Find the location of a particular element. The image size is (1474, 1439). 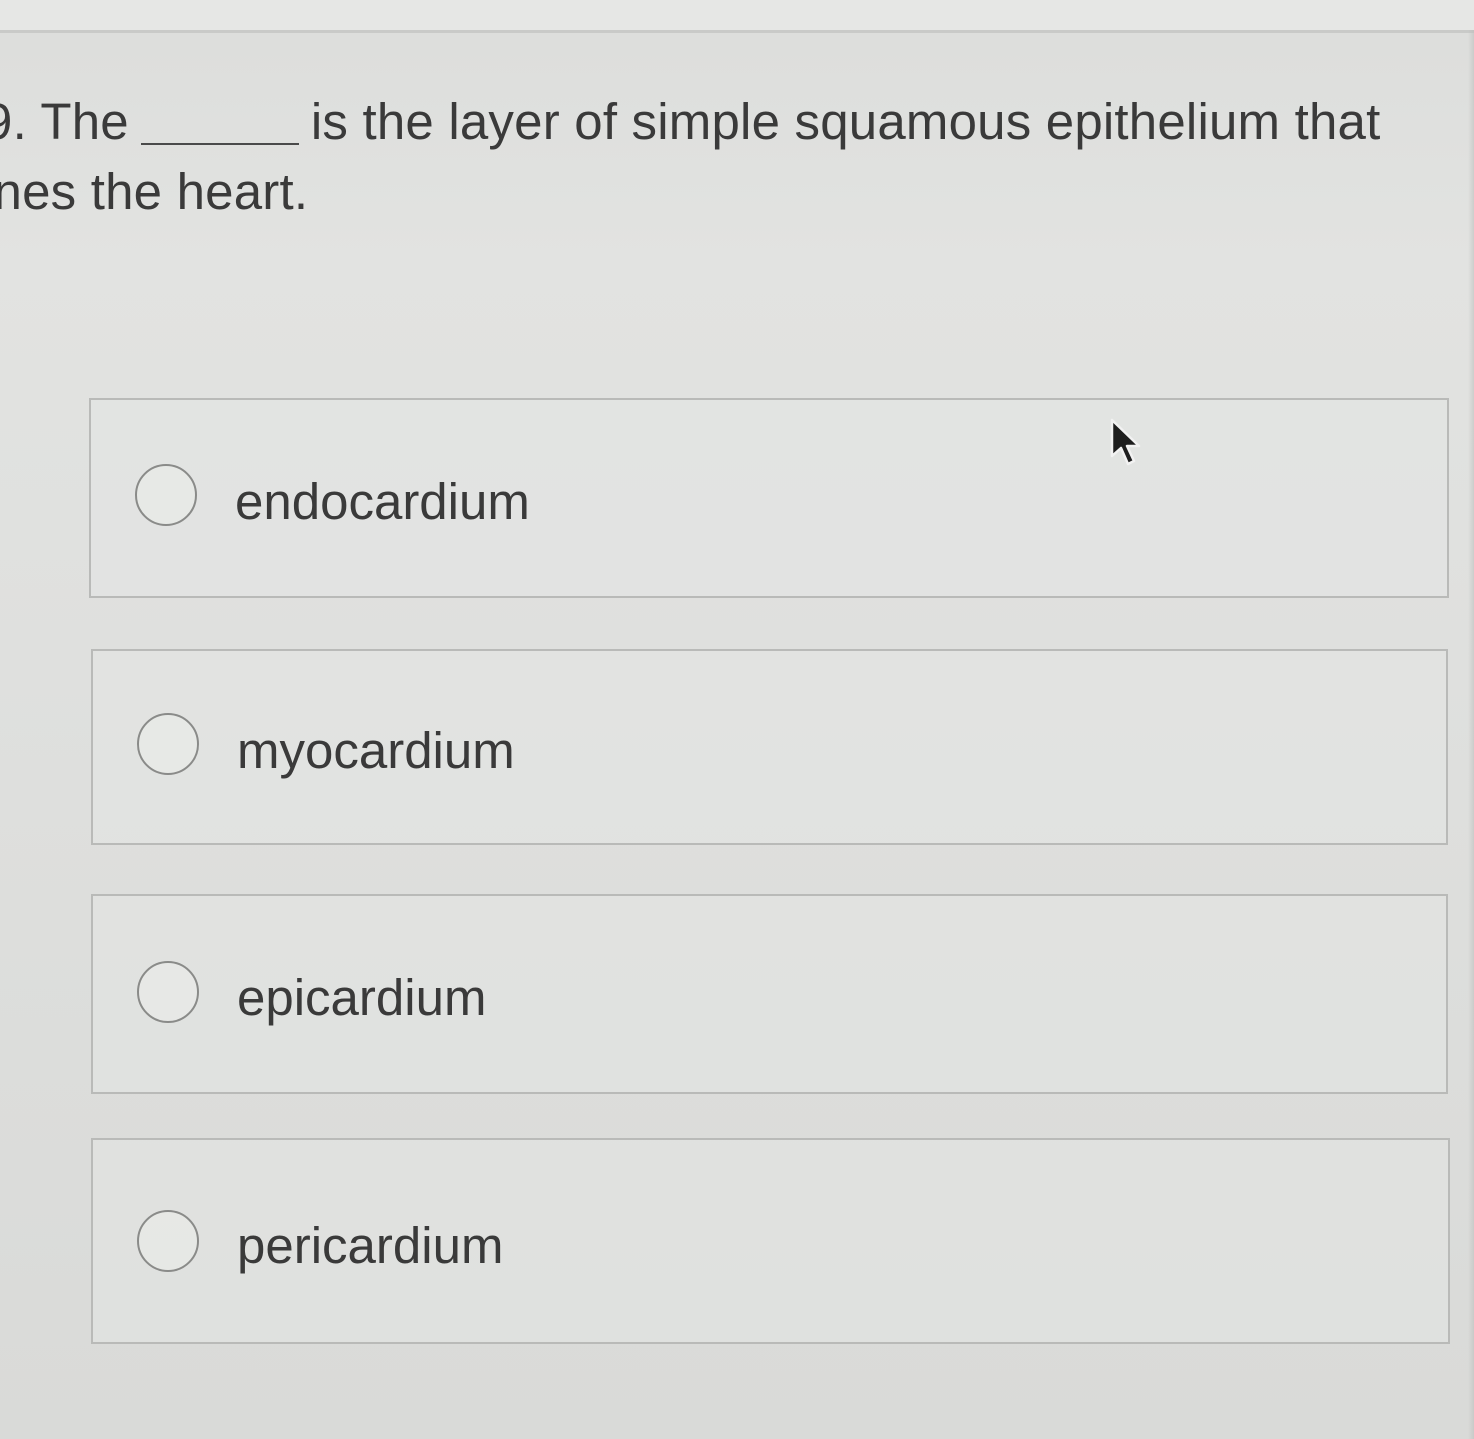

option-label: epicardium is located at coordinates (362, 997).